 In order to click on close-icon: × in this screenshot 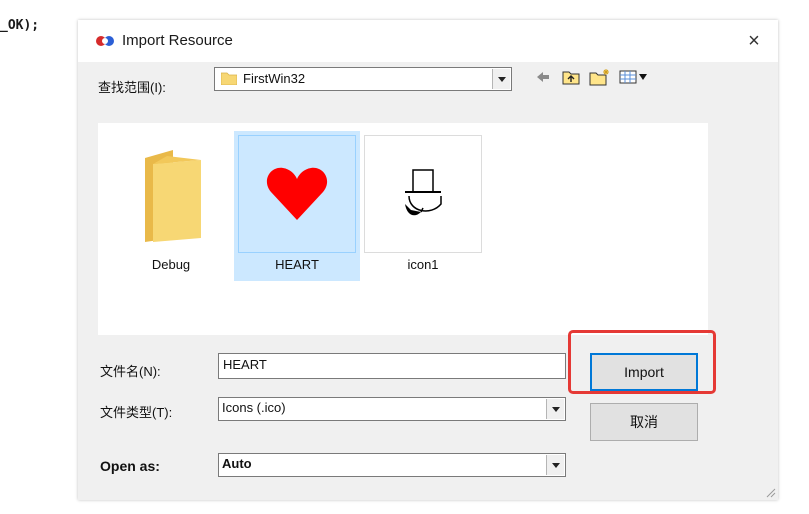, I will do `click(754, 41)`.